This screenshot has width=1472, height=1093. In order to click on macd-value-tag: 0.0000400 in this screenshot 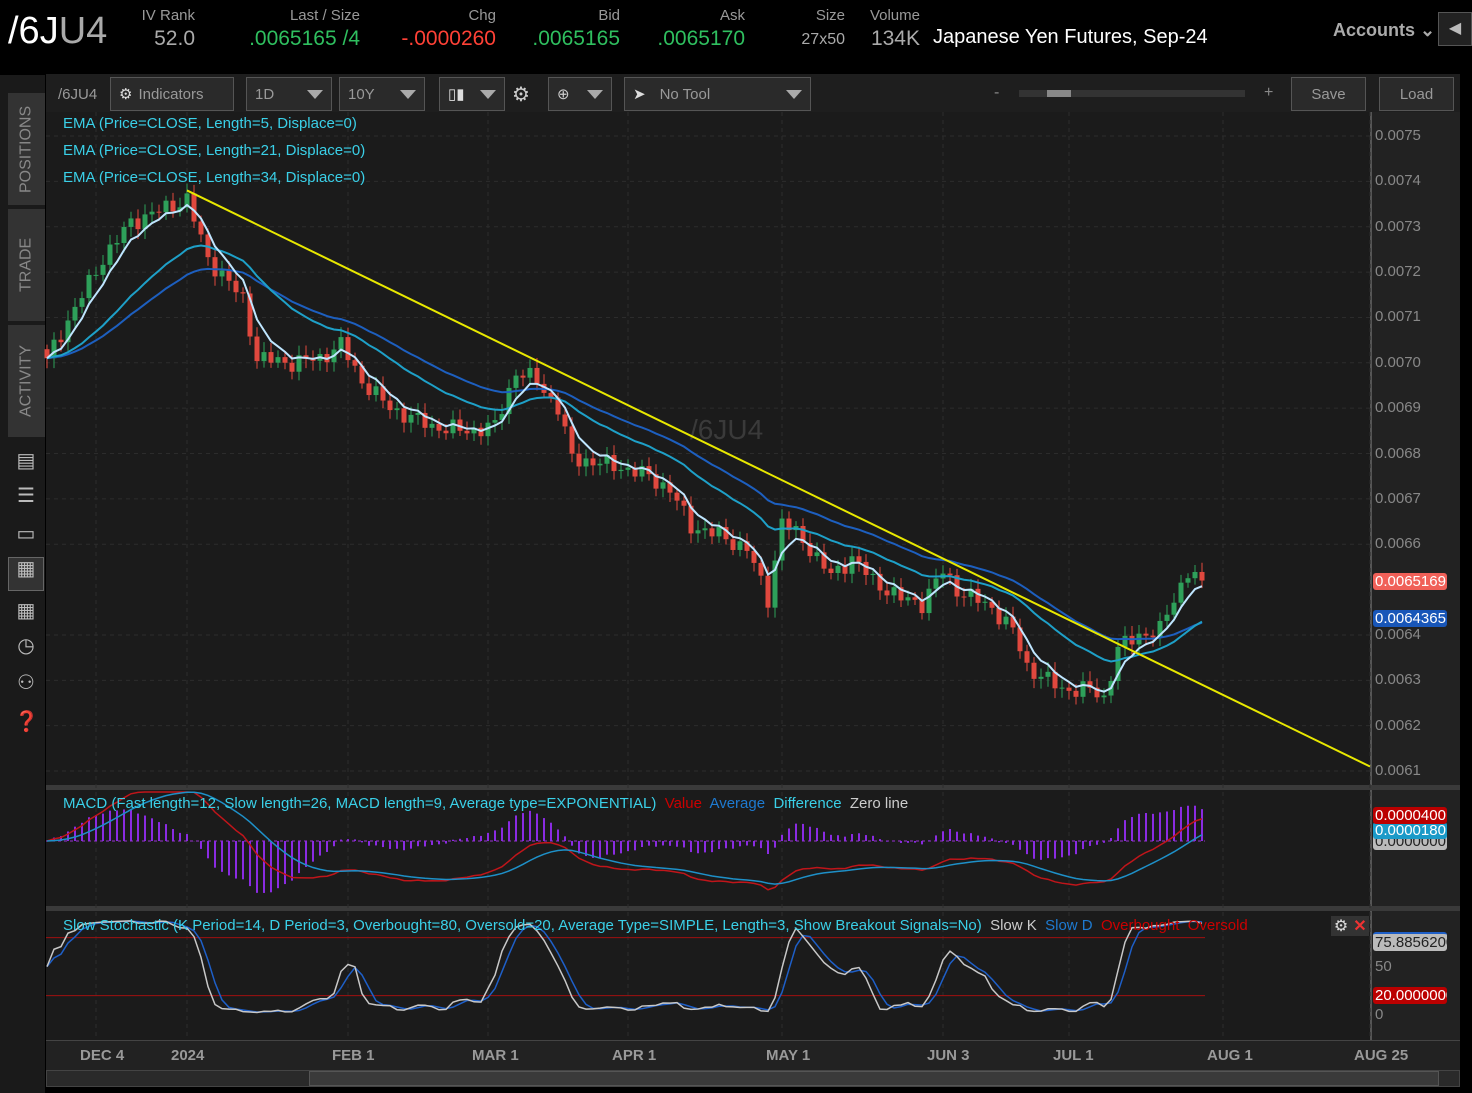, I will do `click(1410, 815)`.